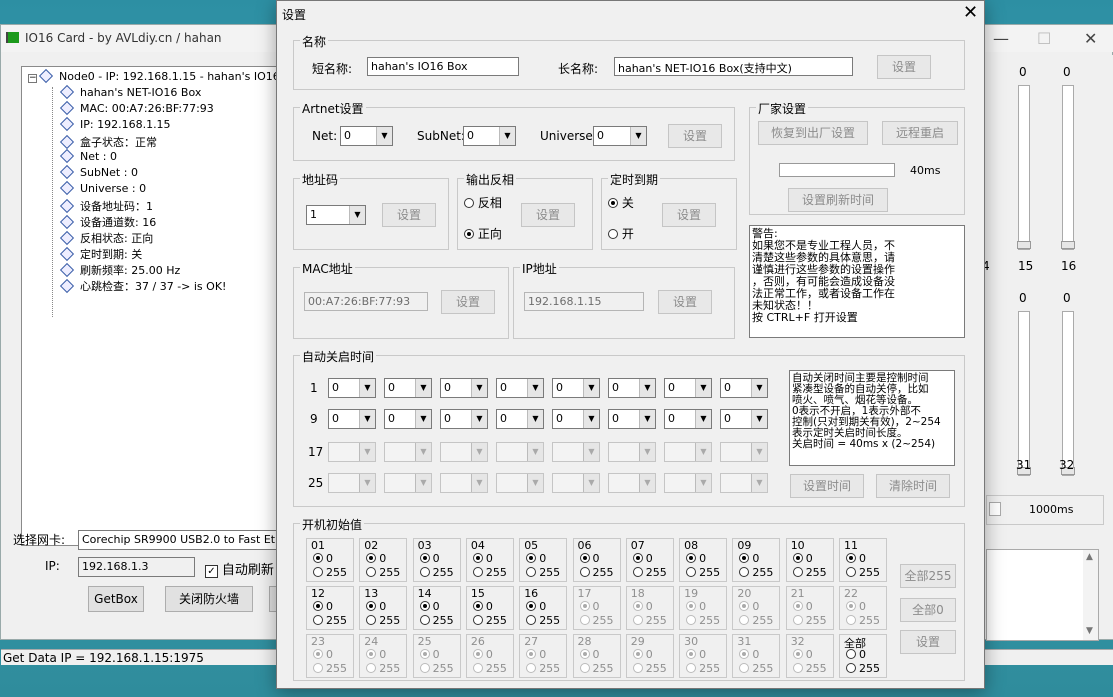  Describe the element at coordinates (838, 200) in the screenshot. I see `set-refresh-button: 设置刷新时间` at that location.